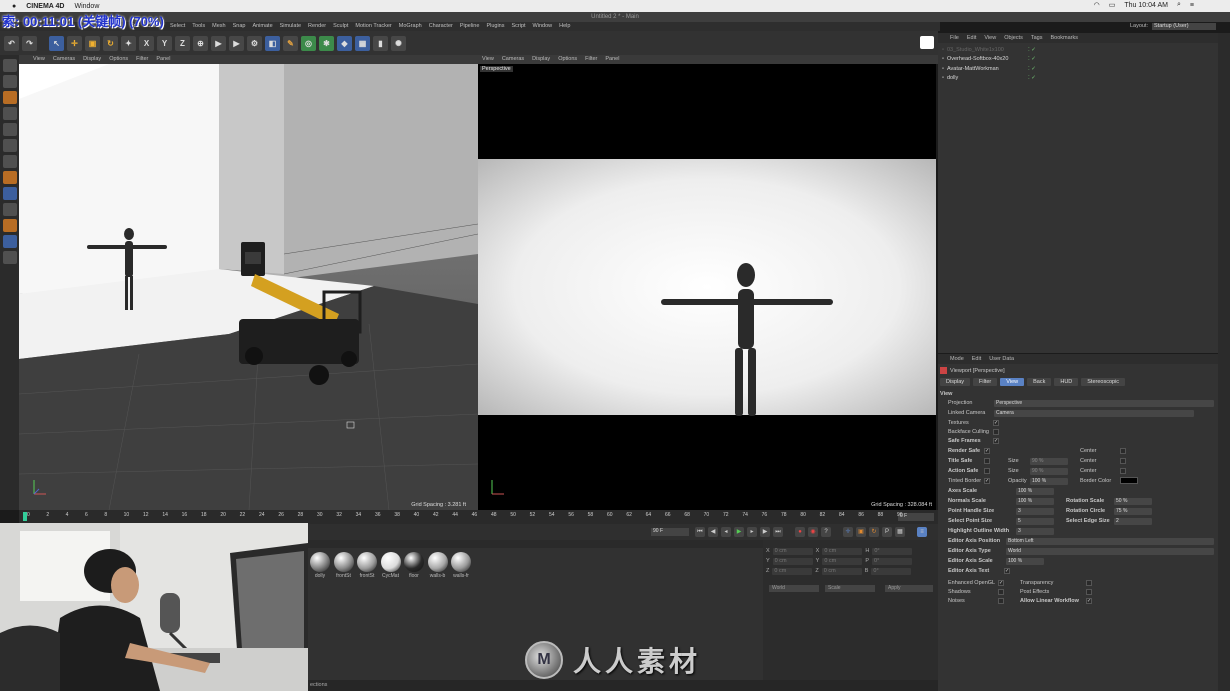  What do you see at coordinates (398, 43) in the screenshot?
I see `light-icon: ✺` at bounding box center [398, 43].